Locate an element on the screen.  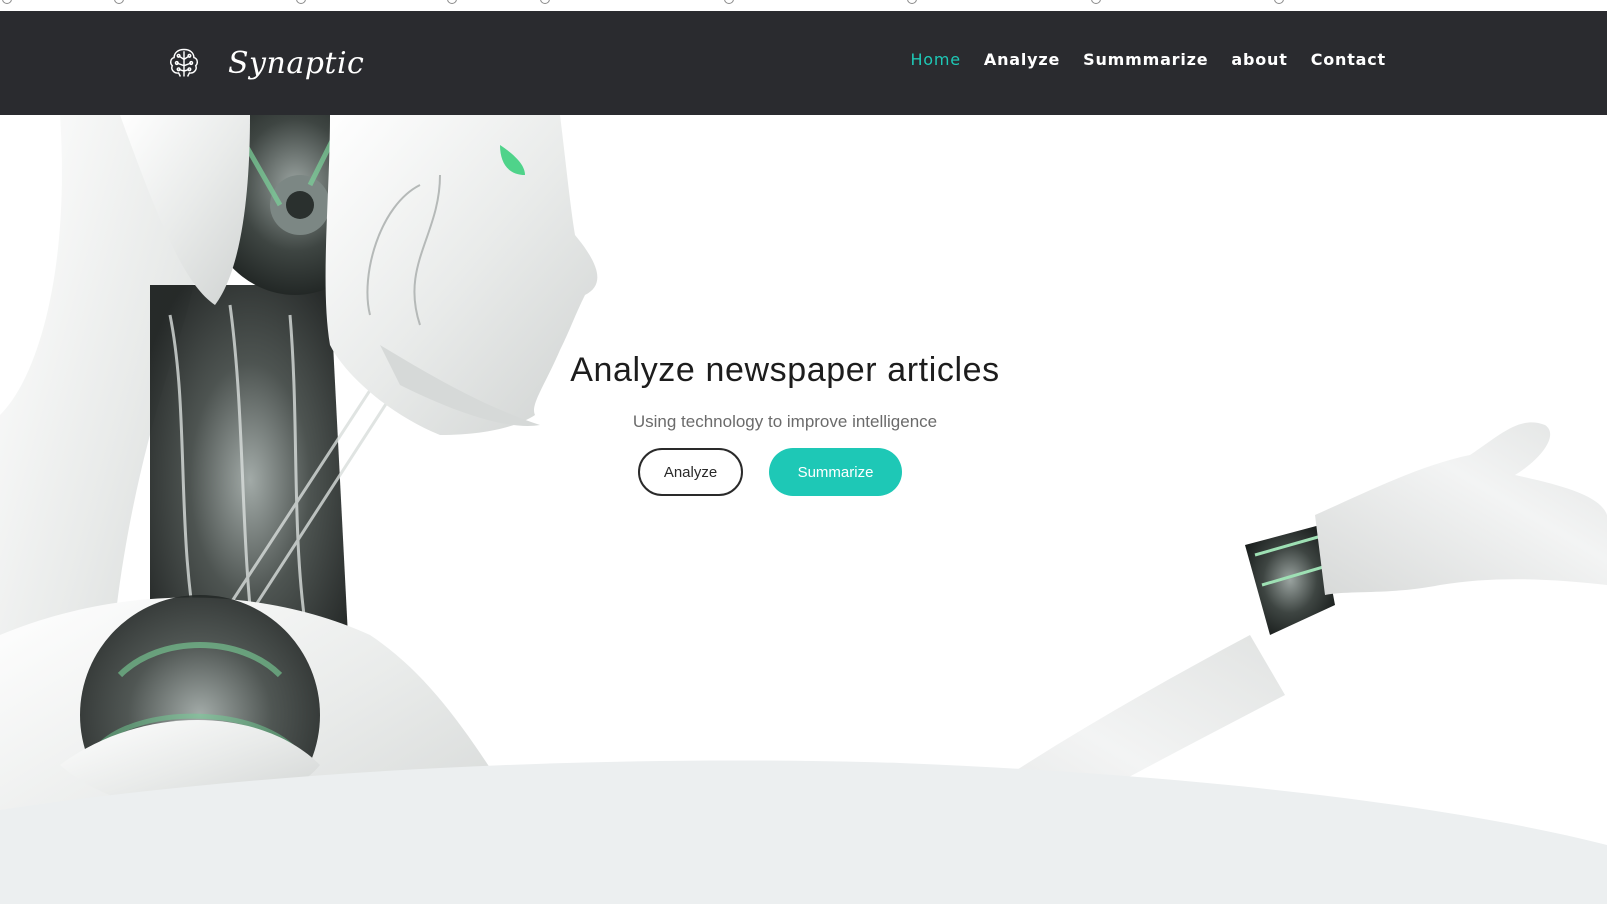
nav-contact: Contact is located at coordinates (1348, 59).